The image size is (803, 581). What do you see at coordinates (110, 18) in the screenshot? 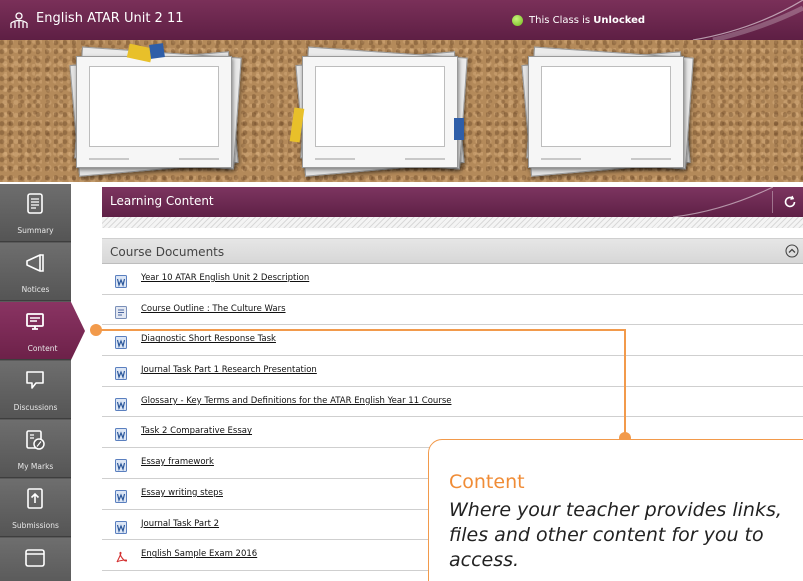
I see `class-title: English ATAR Unit 2 11` at bounding box center [110, 18].